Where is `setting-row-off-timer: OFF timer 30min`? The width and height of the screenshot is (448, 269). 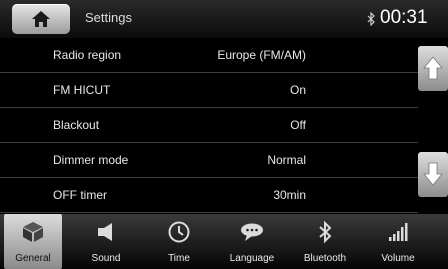
setting-row-off-timer: OFF timer 30min is located at coordinates (209, 195).